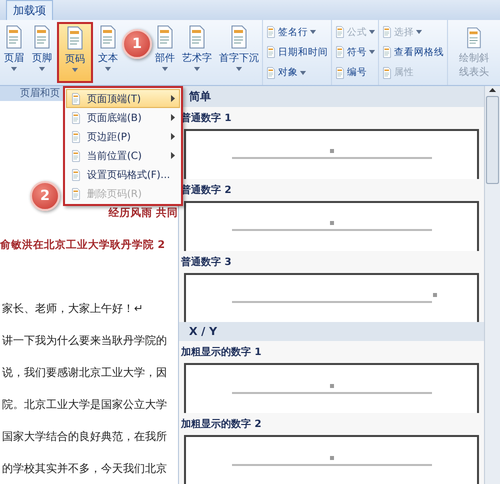  Describe the element at coordinates (206, 262) in the screenshot. I see `gallery-item-title: 普通数字 3` at that location.